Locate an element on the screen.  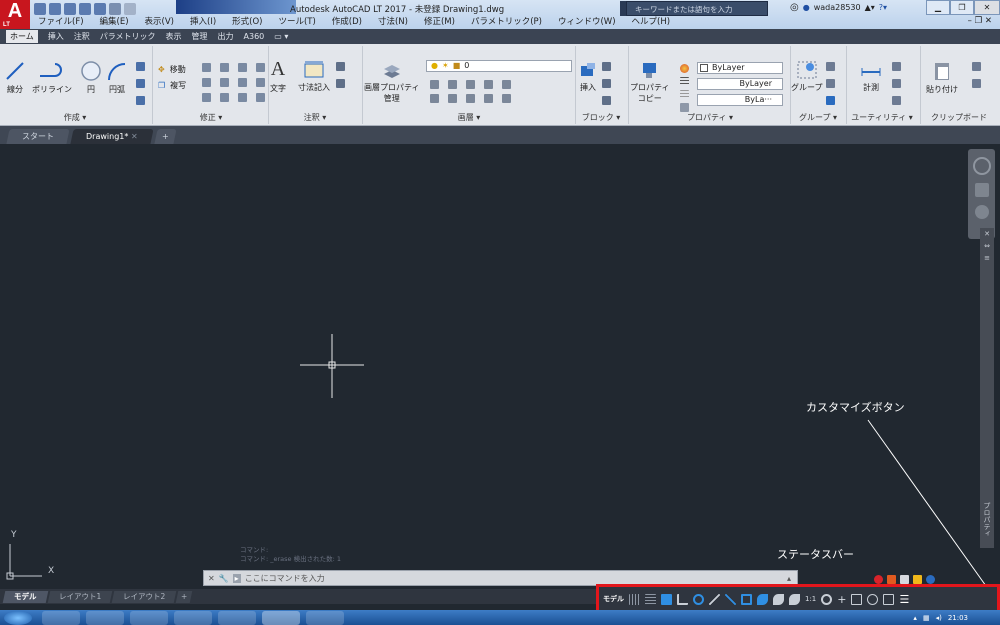
menu-edit: 編集(E) is located at coordinates (114, 21).